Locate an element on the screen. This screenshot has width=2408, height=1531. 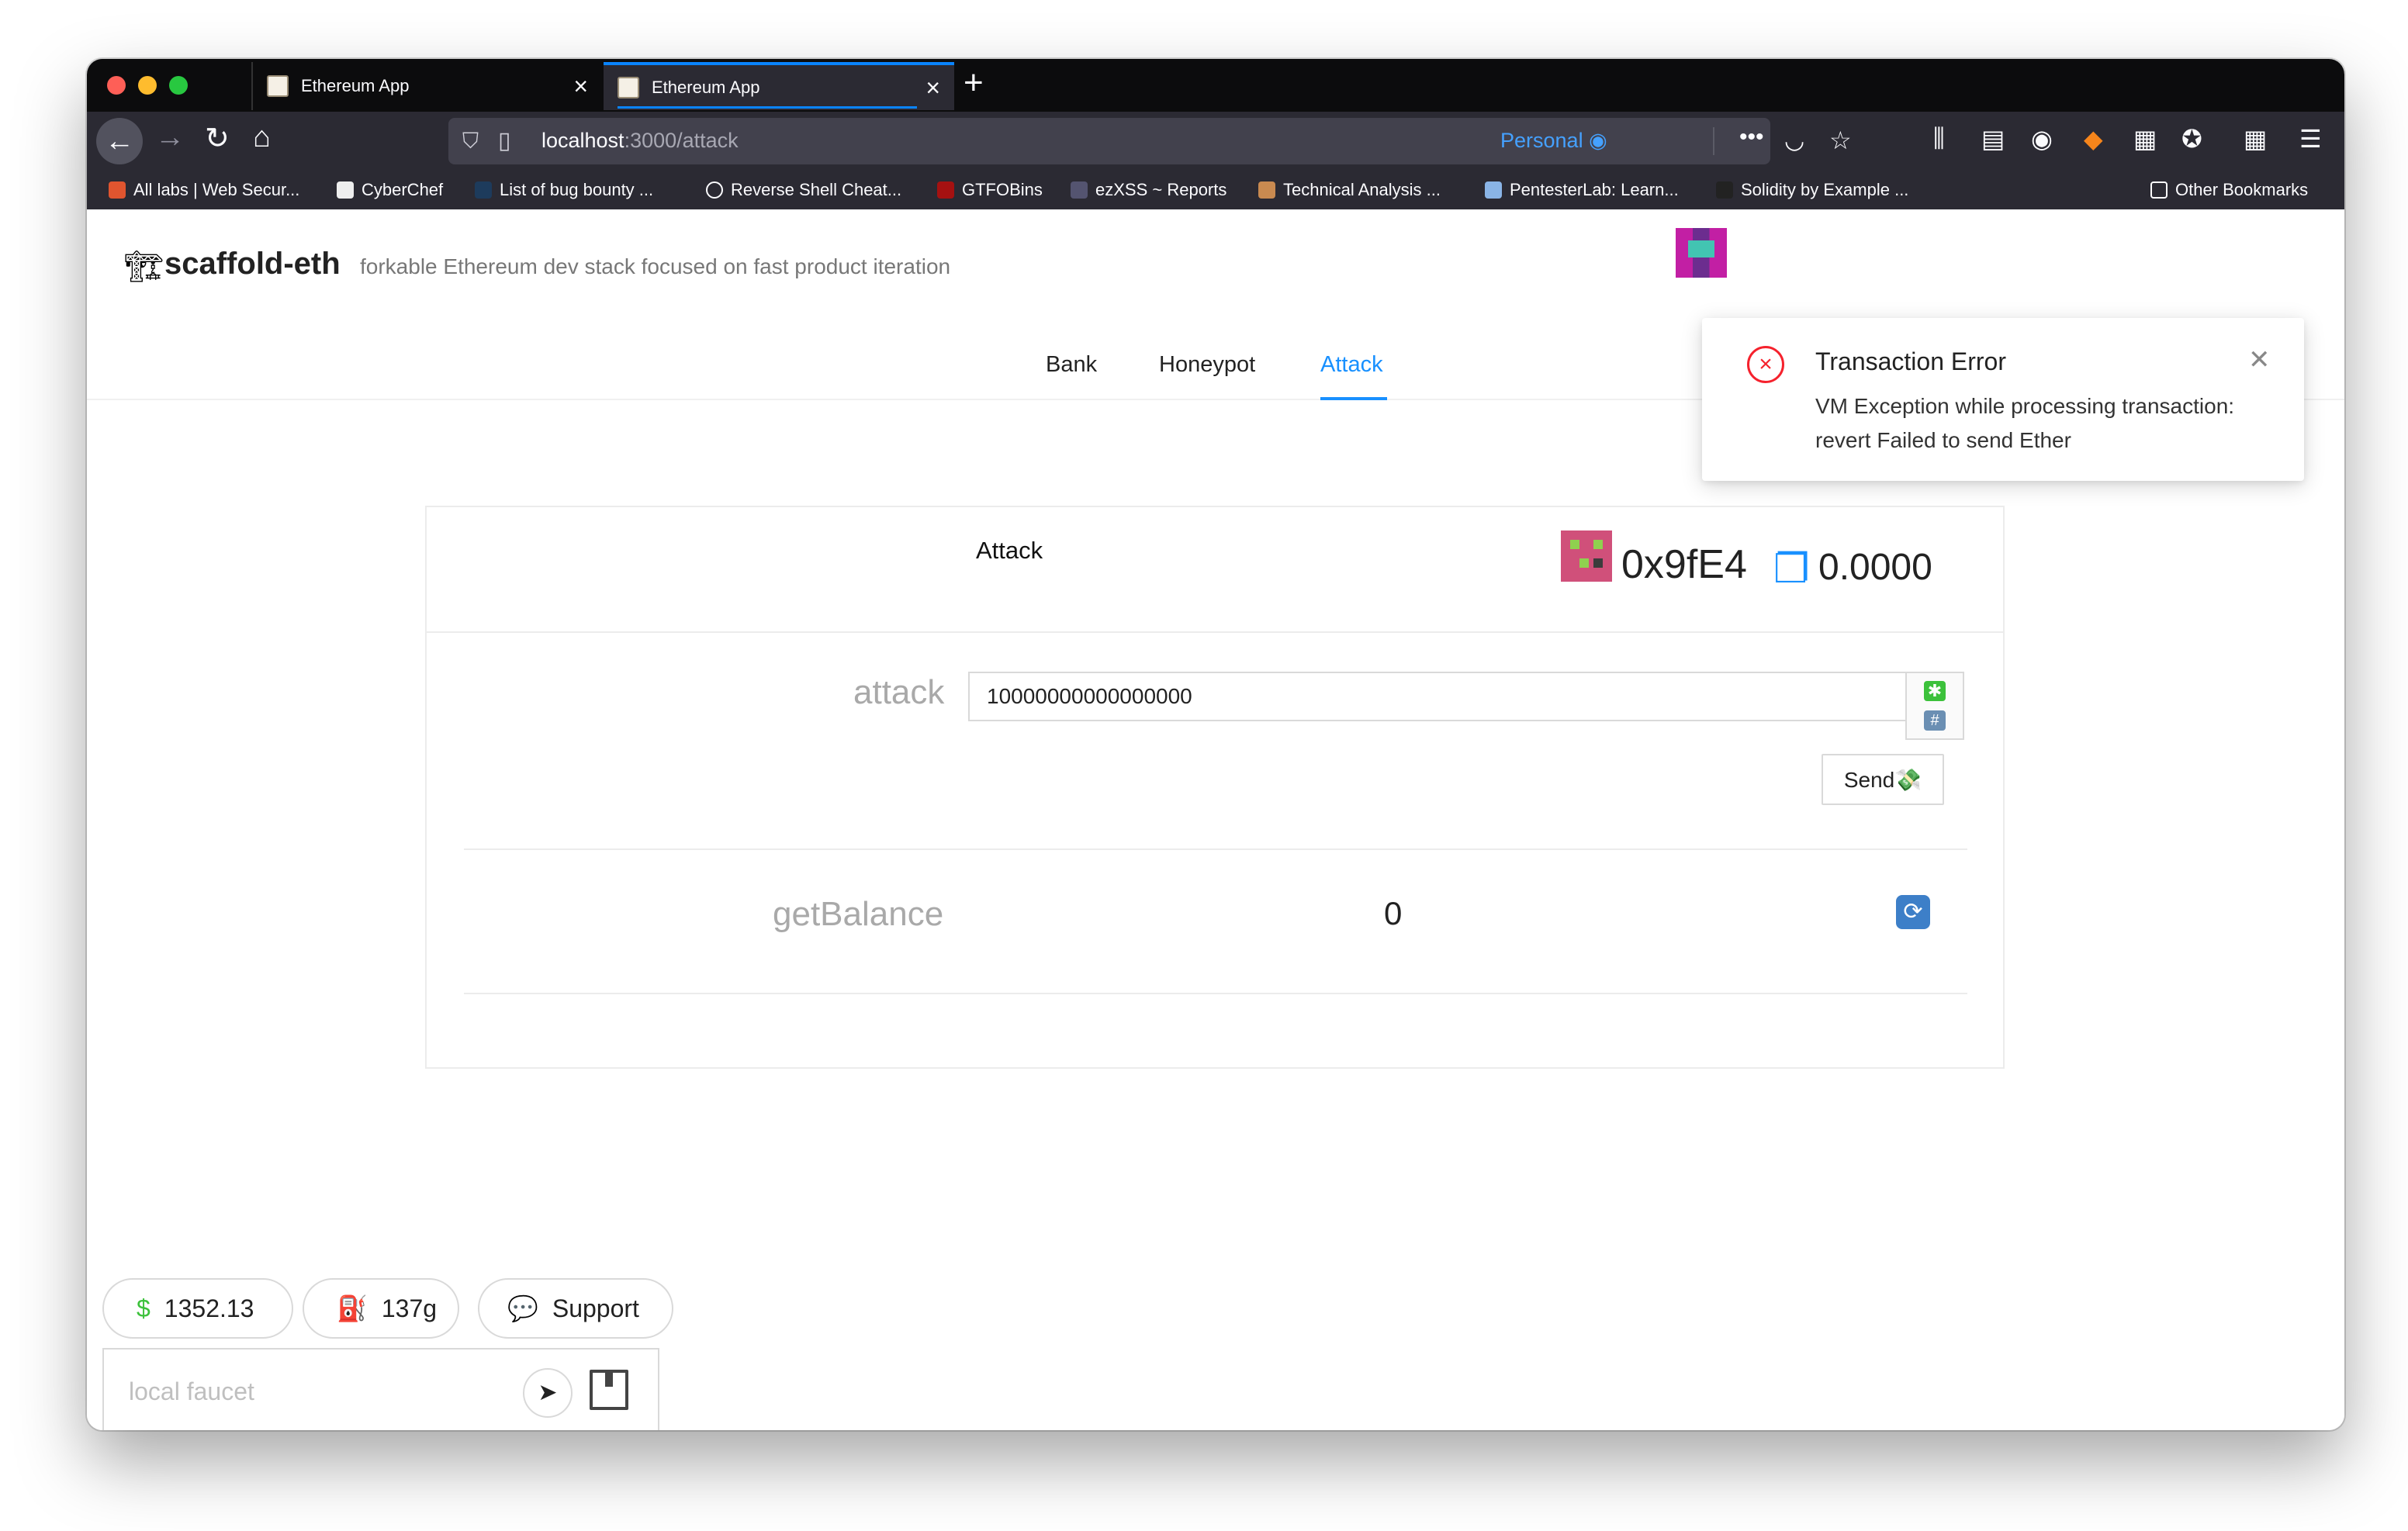
dollar-icon: $ is located at coordinates (143, 1308).